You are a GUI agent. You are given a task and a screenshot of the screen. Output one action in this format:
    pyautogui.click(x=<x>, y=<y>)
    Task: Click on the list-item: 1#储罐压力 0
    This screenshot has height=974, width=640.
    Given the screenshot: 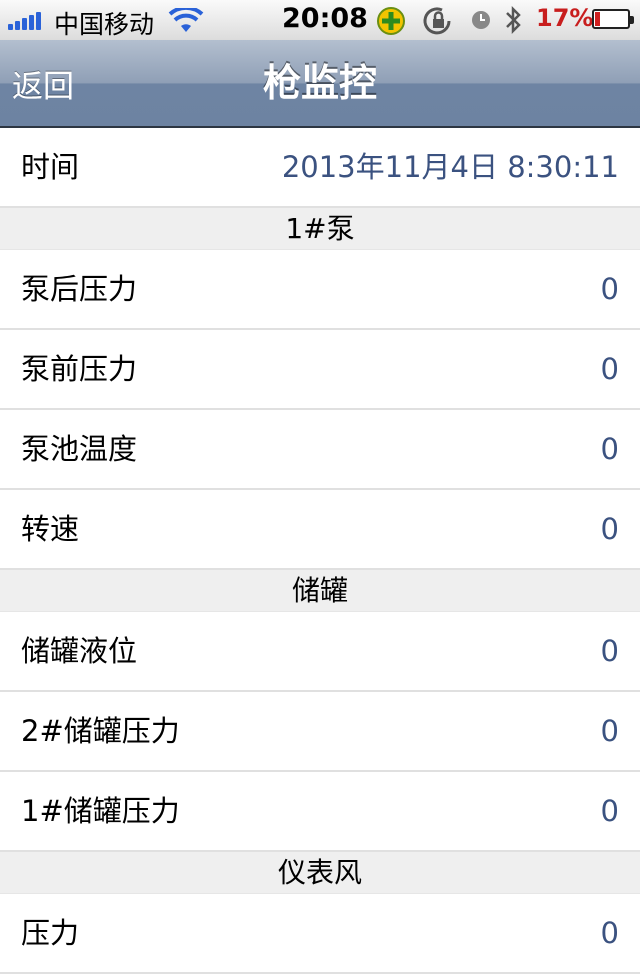 What is the action you would take?
    pyautogui.click(x=320, y=812)
    